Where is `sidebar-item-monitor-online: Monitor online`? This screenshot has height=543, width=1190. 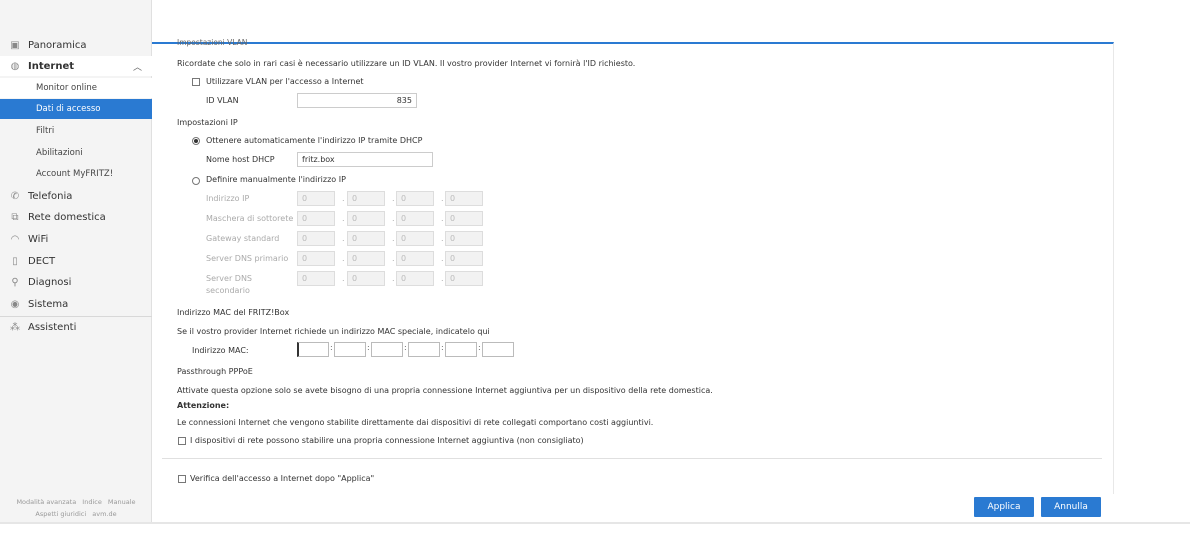 sidebar-item-monitor-online: Monitor online is located at coordinates (76, 88).